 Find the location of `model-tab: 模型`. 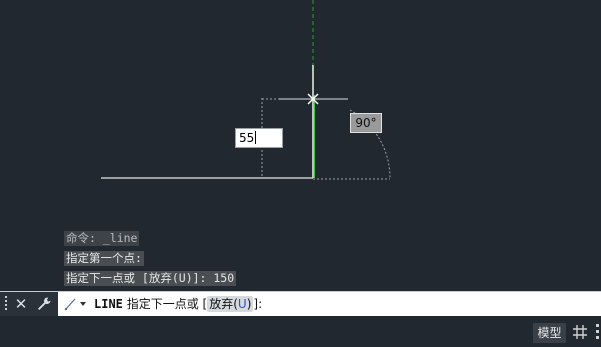

model-tab: 模型 is located at coordinates (549, 333).